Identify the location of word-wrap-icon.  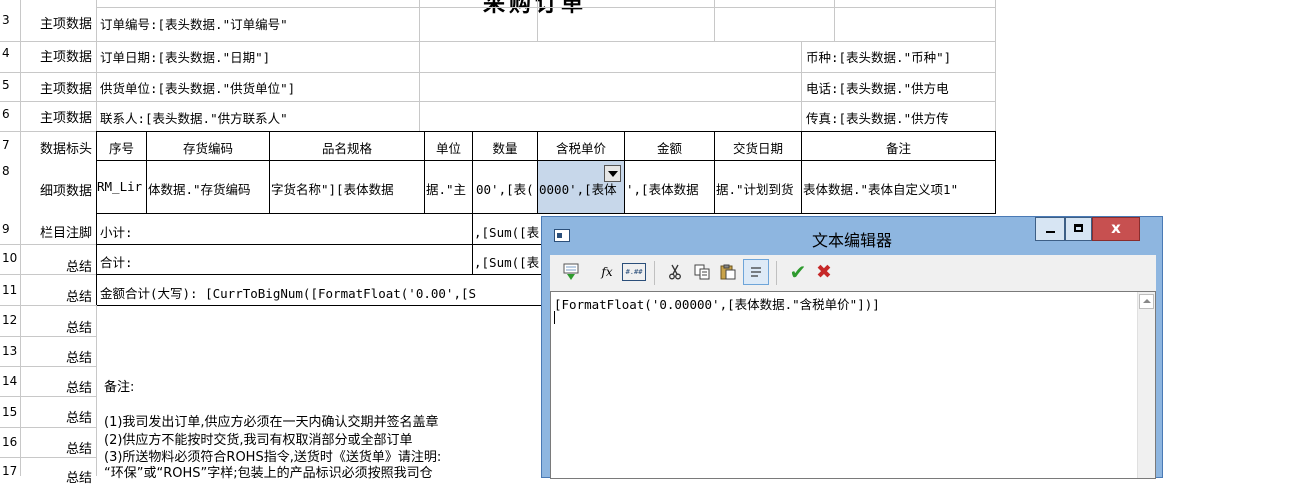
(756, 272).